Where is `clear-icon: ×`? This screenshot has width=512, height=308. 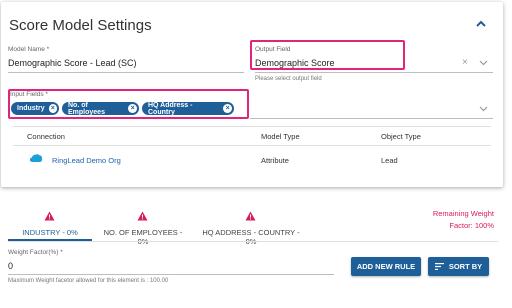
clear-icon: × is located at coordinates (465, 62).